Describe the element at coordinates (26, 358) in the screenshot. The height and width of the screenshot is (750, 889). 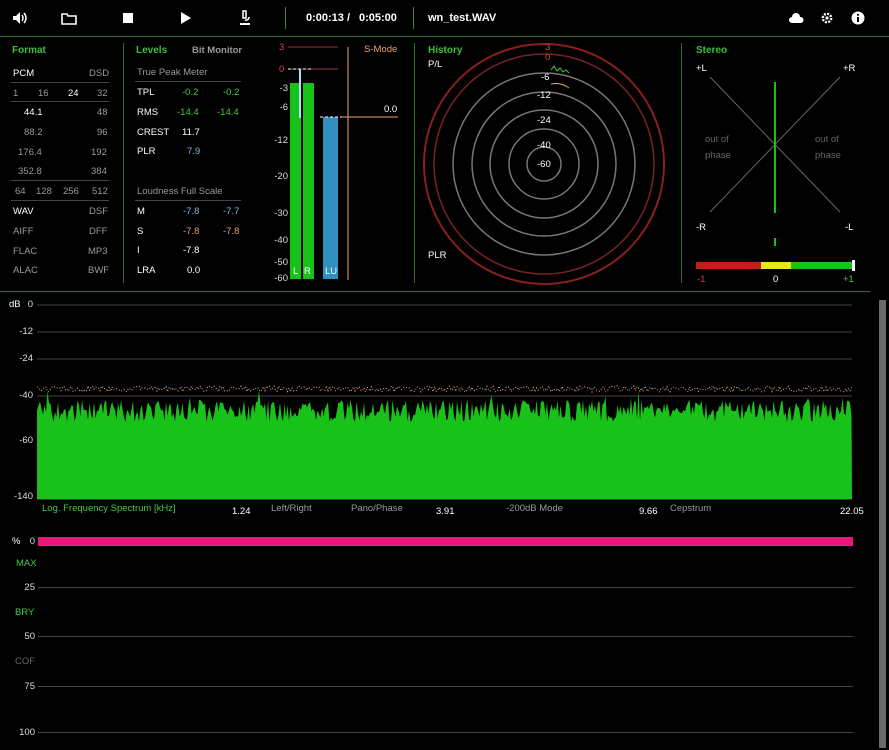
I see `spec-y-m24: -24` at that location.